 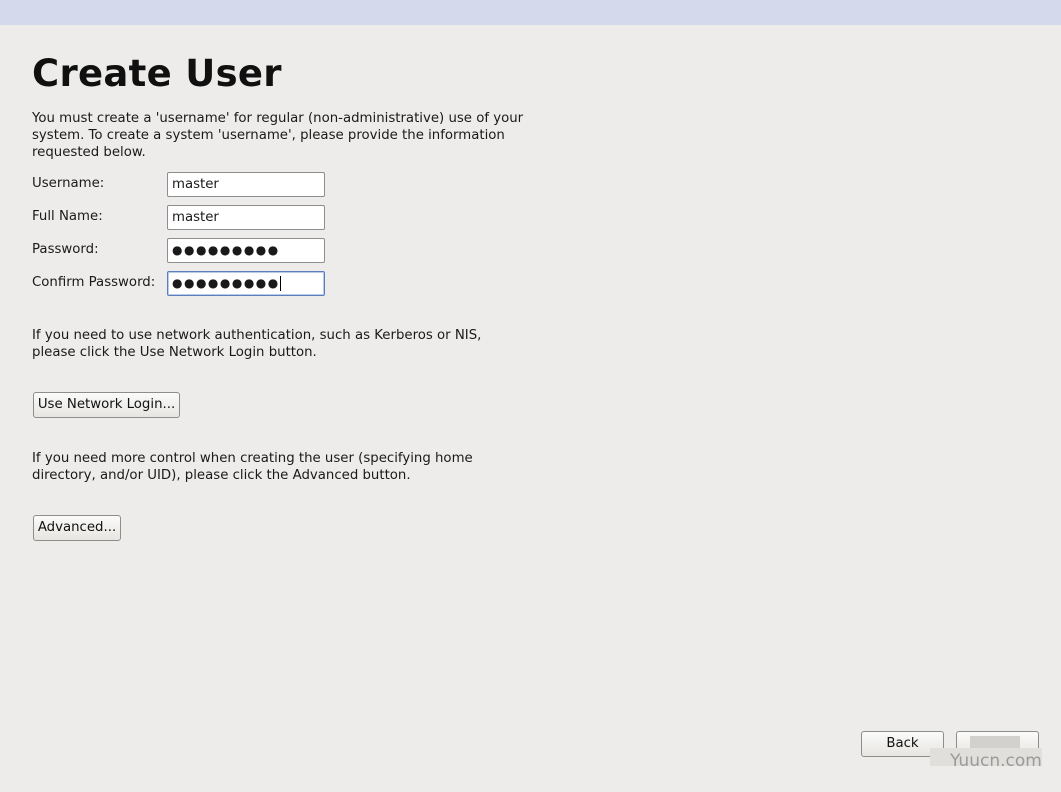 I want to click on confirm-password-value: ●●●●●●●●●, so click(x=226, y=283).